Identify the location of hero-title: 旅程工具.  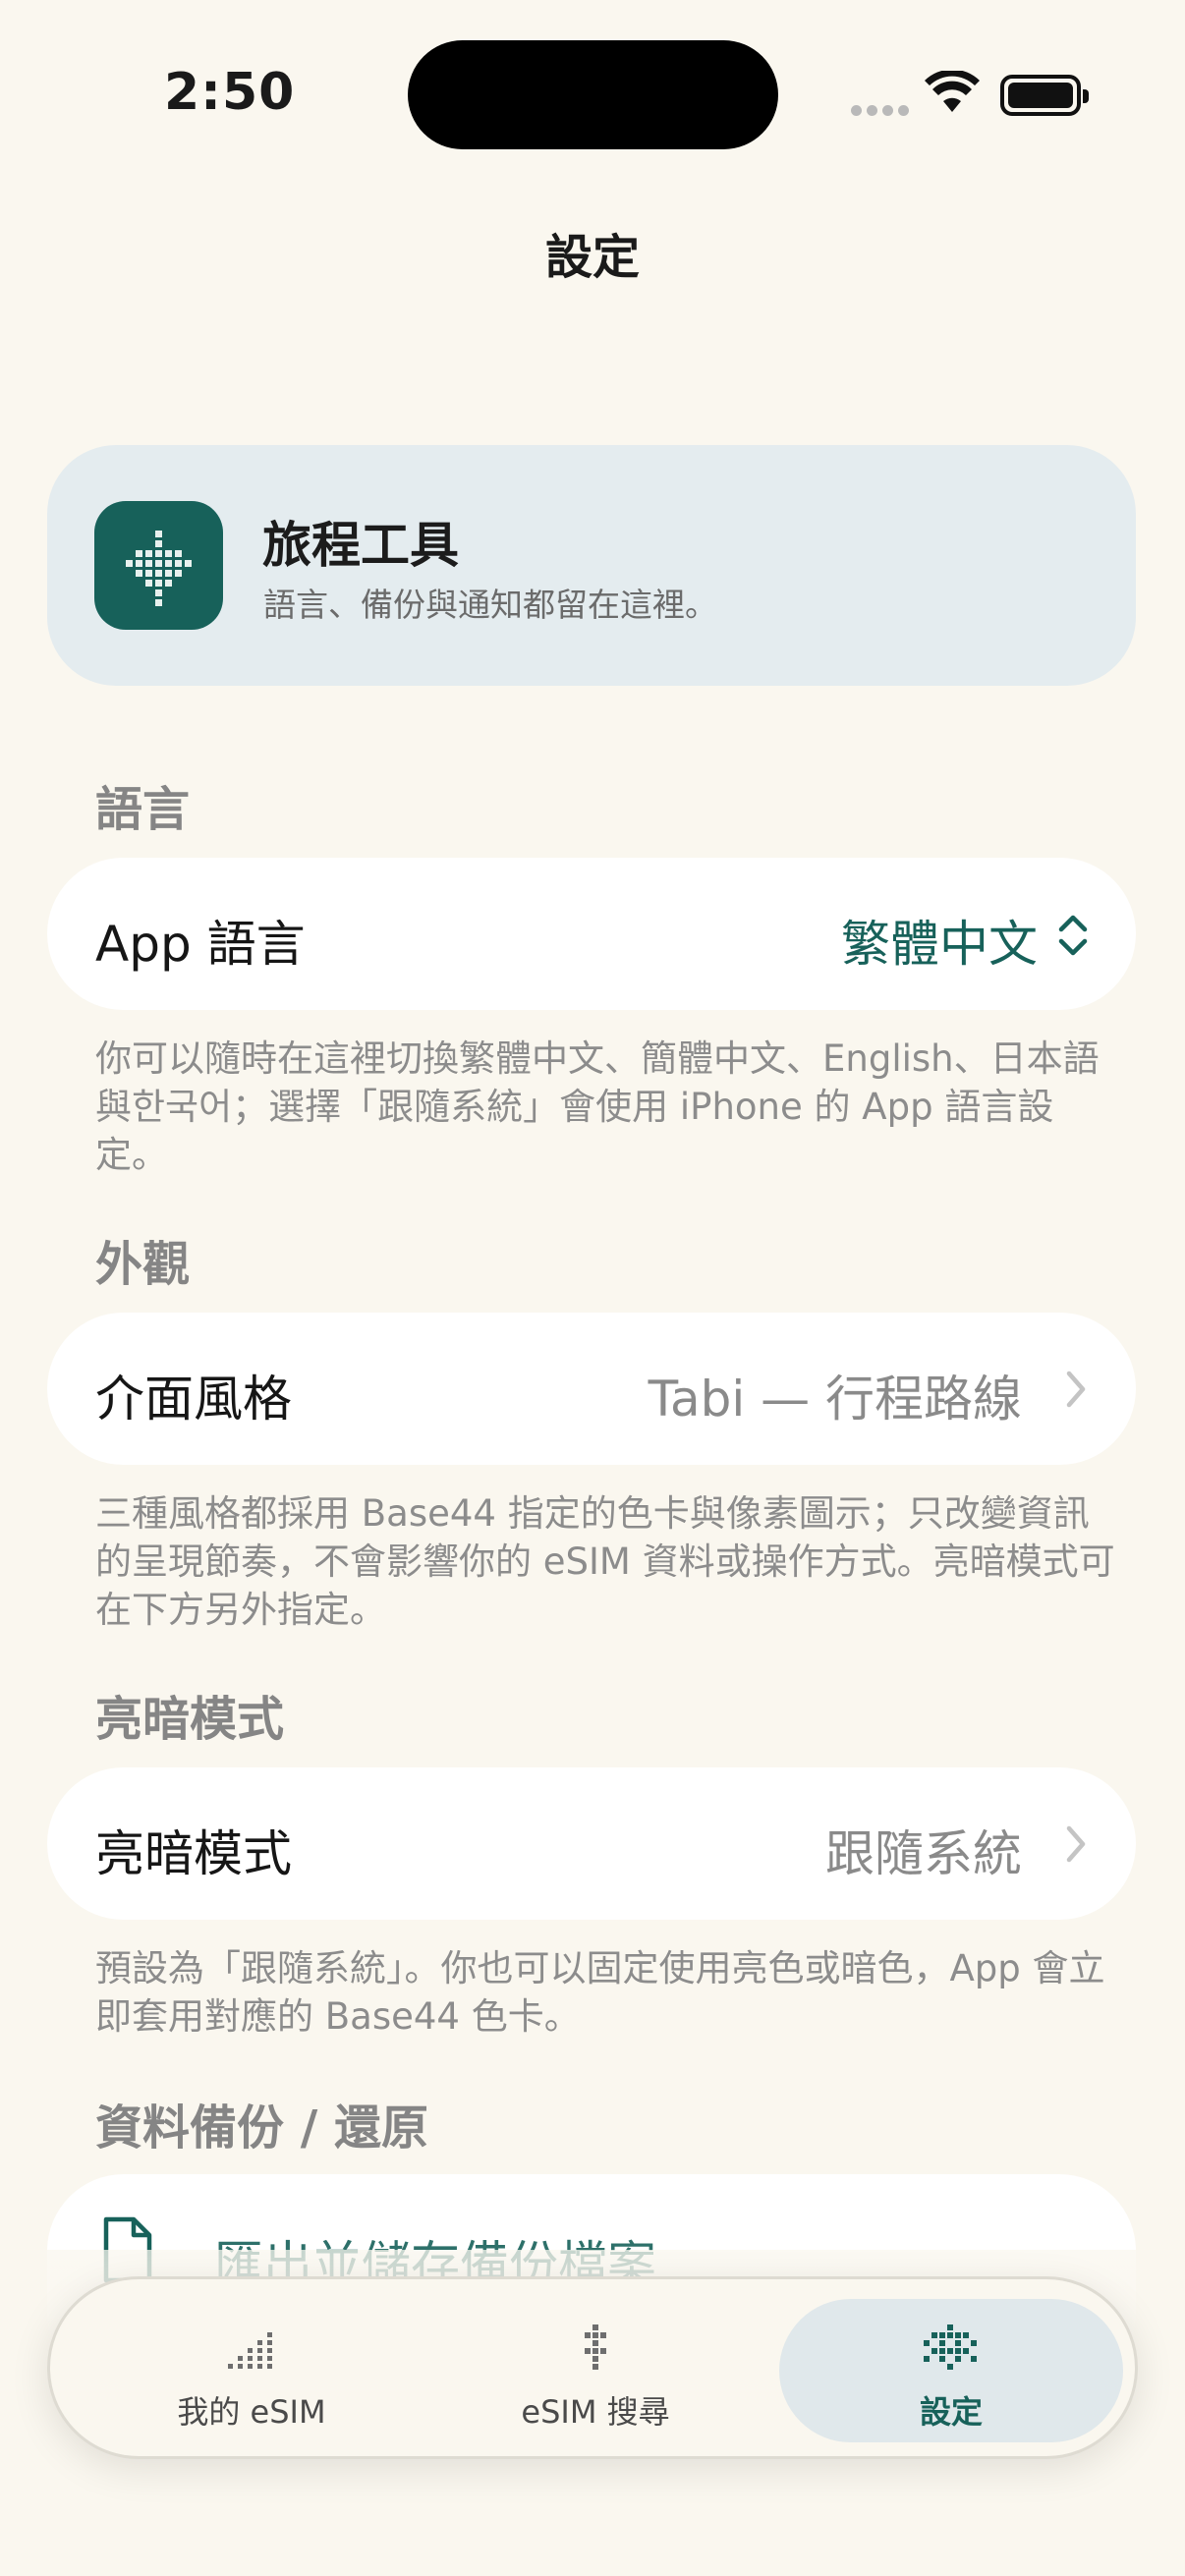
(361, 545).